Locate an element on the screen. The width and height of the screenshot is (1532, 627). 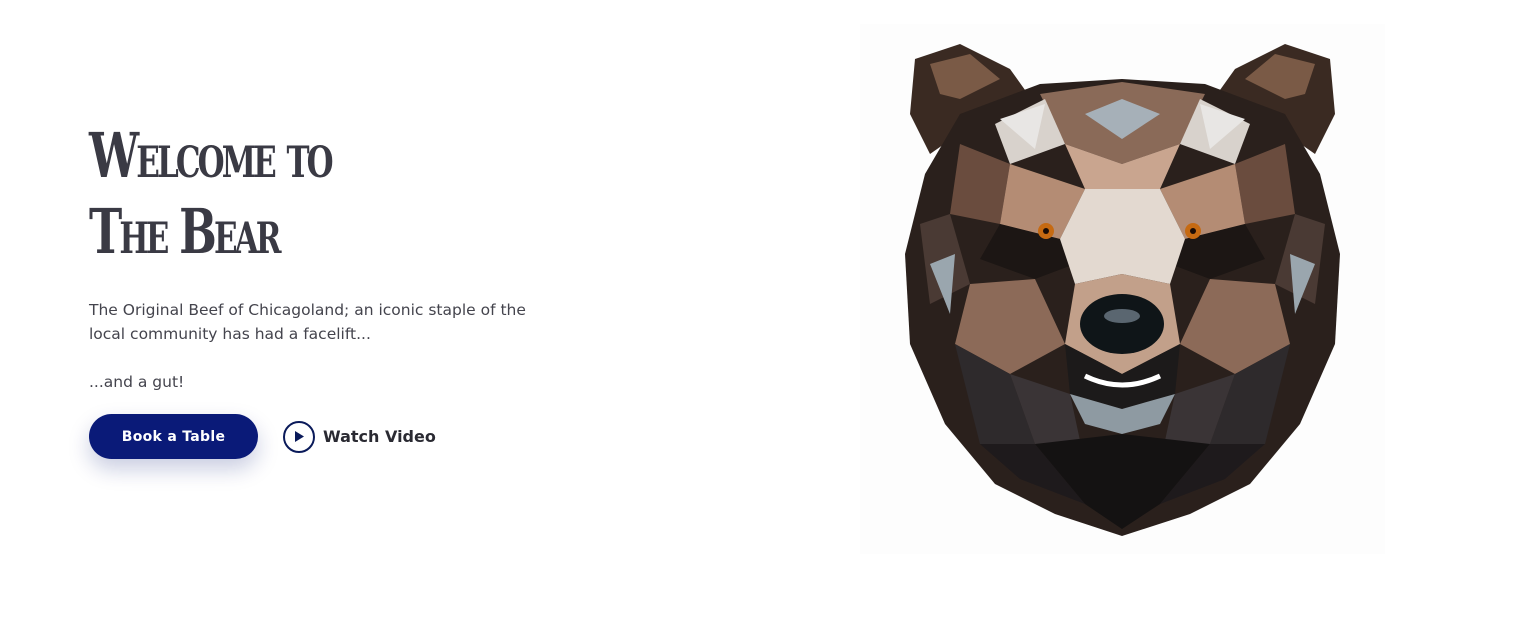
hero-description-tagline: ...and a gut! is located at coordinates (137, 382).